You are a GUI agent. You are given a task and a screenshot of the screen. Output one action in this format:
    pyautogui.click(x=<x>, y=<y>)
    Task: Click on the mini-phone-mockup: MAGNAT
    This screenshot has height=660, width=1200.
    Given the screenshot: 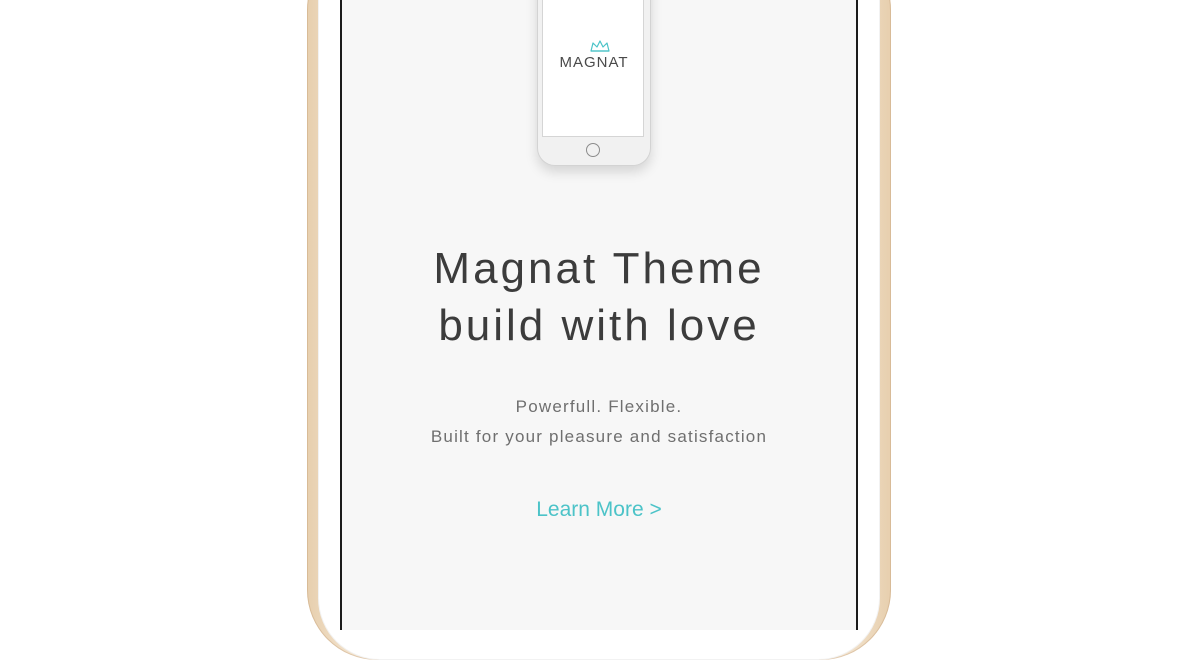 What is the action you would take?
    pyautogui.click(x=594, y=83)
    